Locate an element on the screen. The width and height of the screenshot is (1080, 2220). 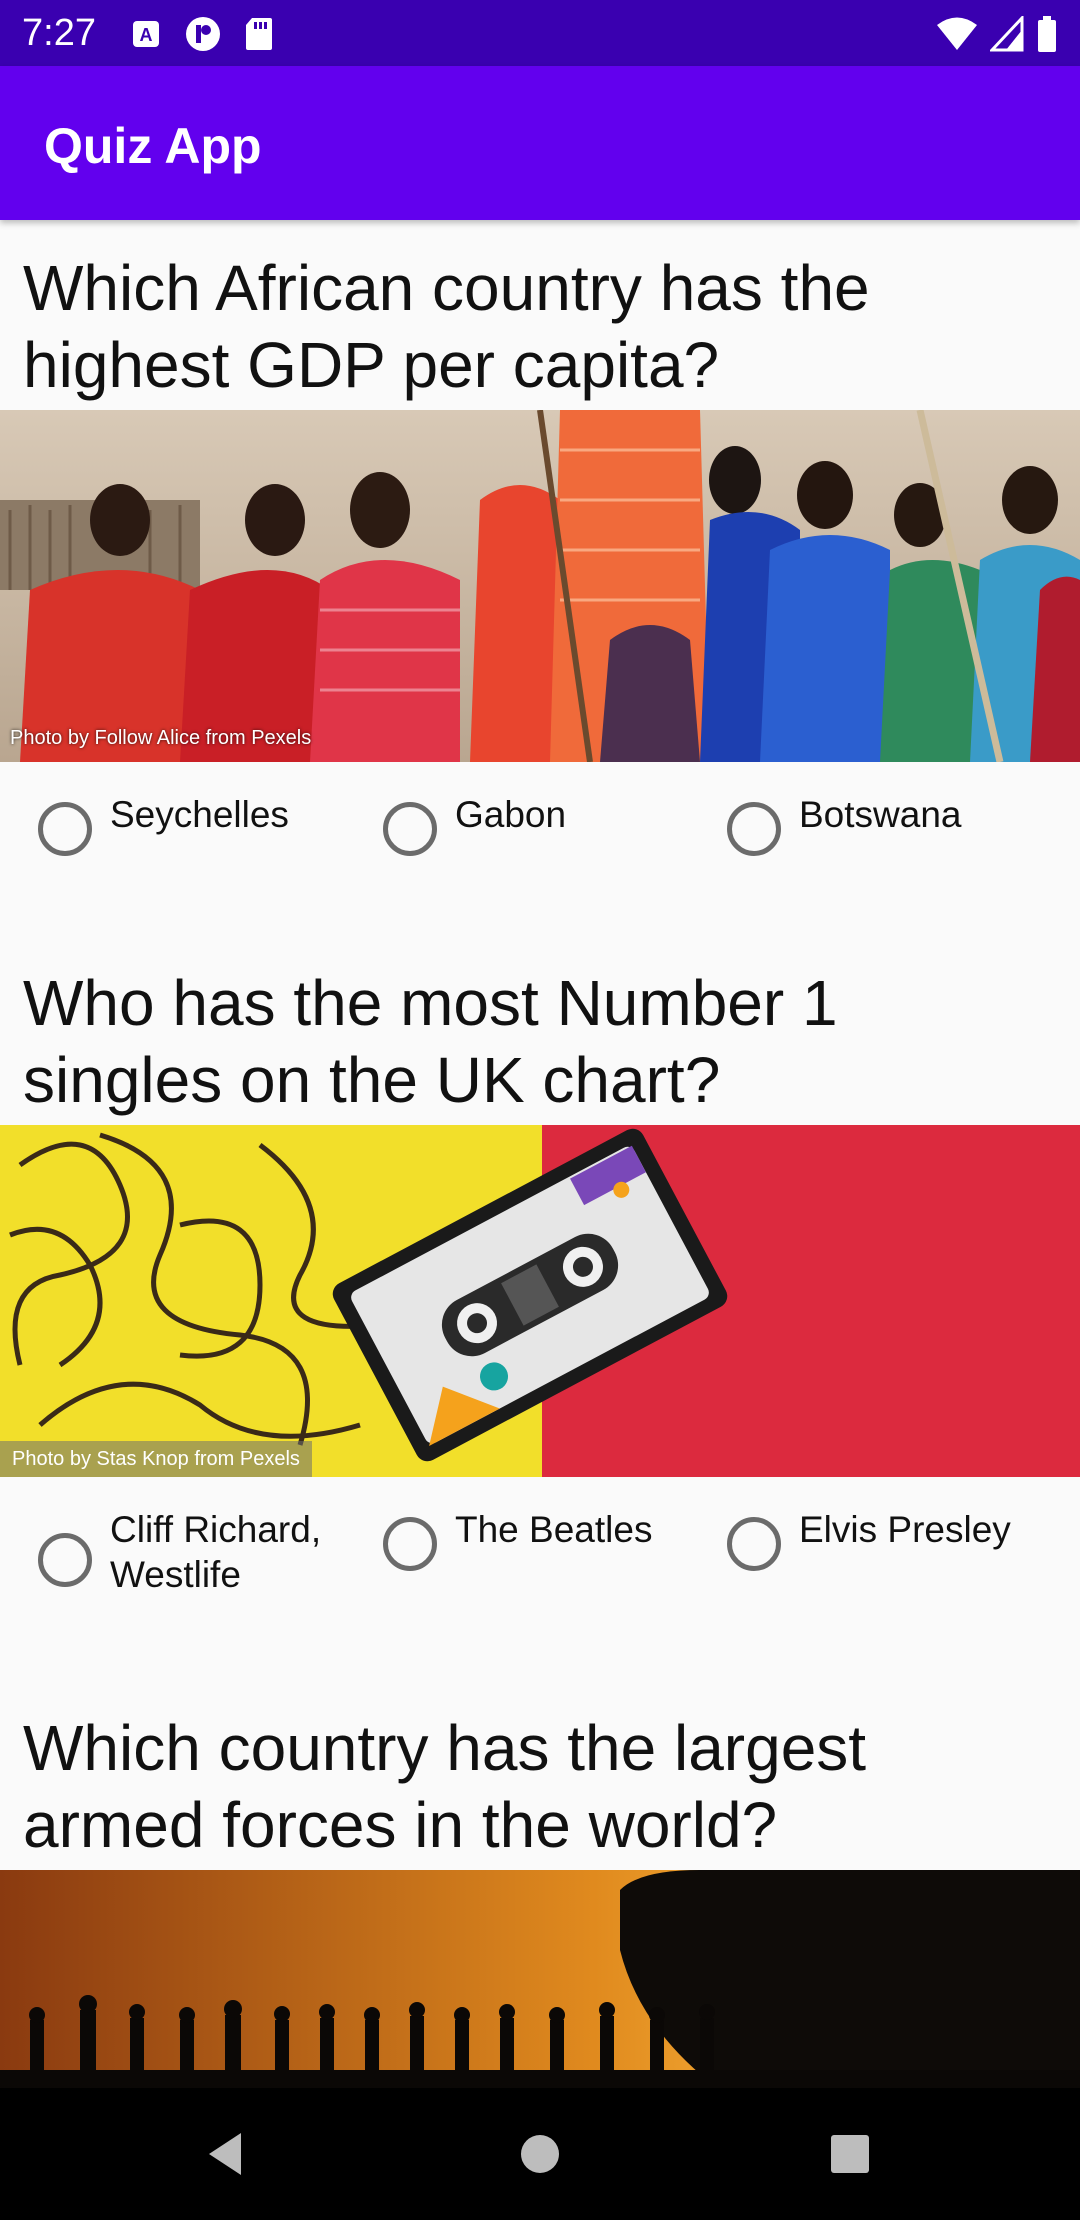
home-icon is located at coordinates (540, 2154).